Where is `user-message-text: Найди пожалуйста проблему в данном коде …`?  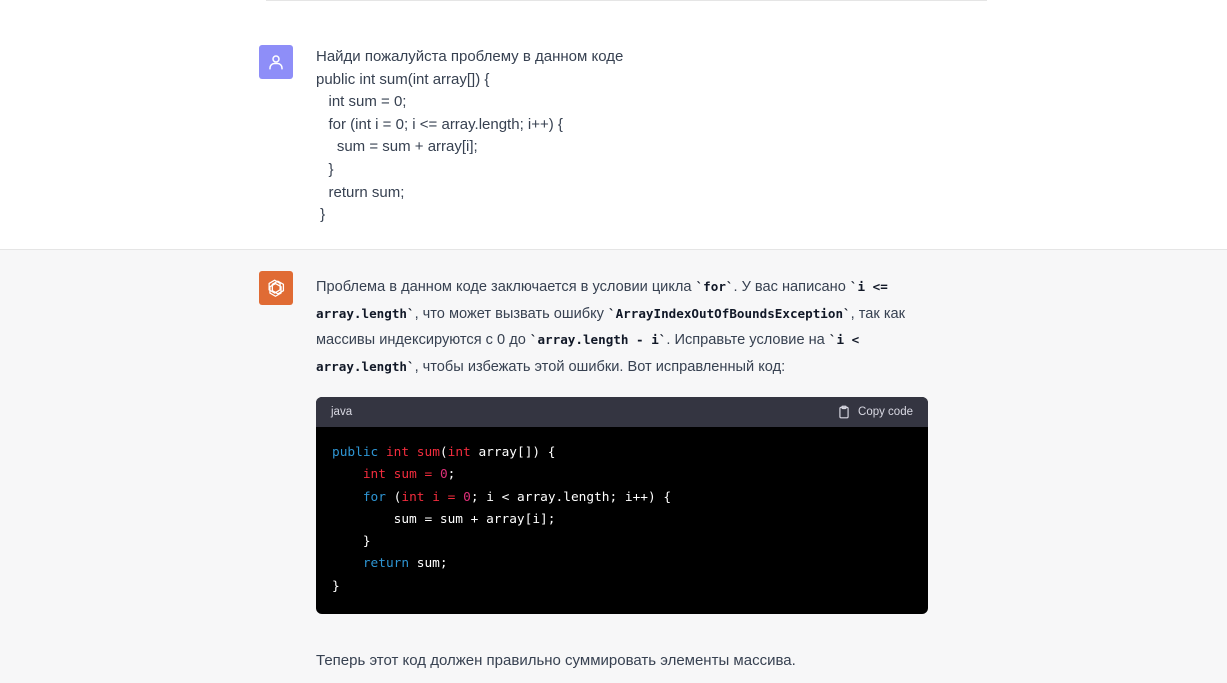
user-message-text: Найди пожалуйста проблему в данном коде … is located at coordinates (656, 136).